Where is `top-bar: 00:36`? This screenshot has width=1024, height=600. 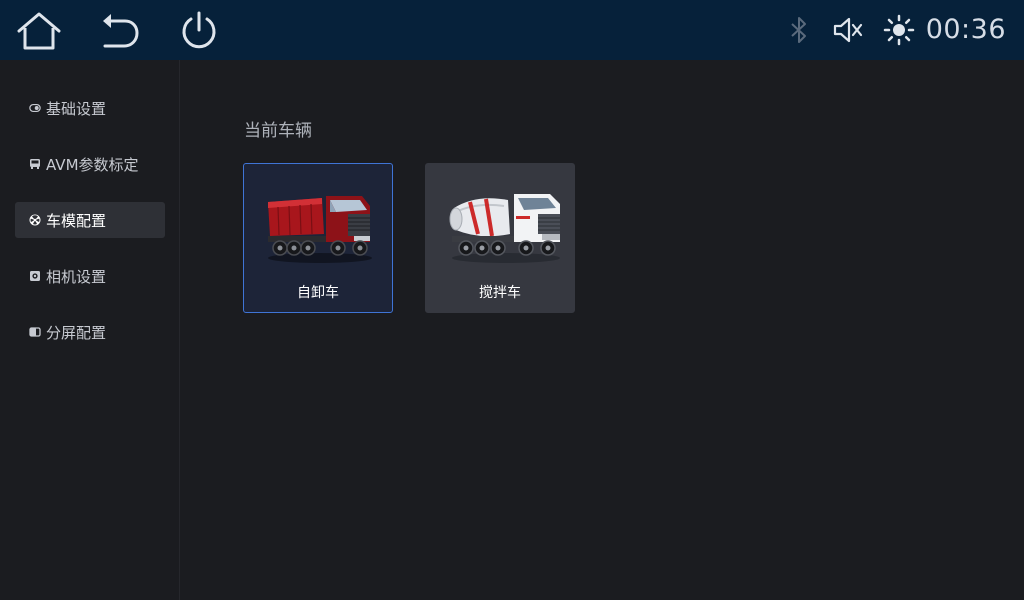
top-bar: 00:36 is located at coordinates (512, 30).